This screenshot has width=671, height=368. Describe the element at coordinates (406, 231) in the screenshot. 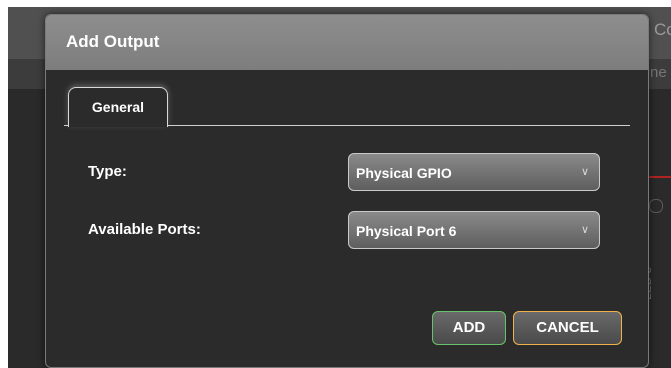

I see `available-ports-select-value: Physical Port 6` at that location.